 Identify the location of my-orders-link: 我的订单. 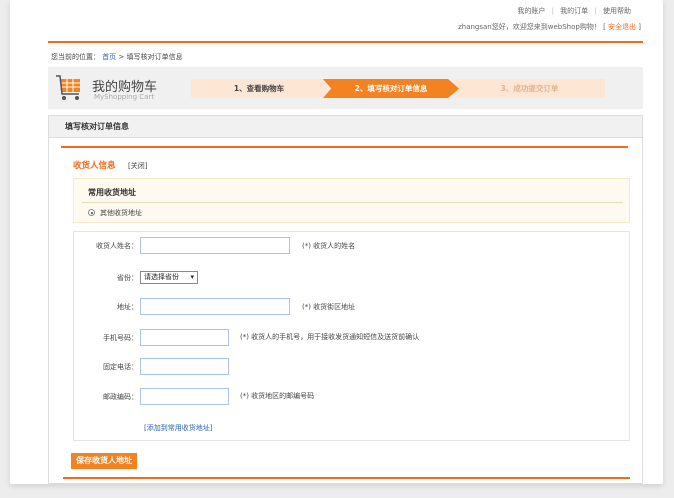
(574, 11).